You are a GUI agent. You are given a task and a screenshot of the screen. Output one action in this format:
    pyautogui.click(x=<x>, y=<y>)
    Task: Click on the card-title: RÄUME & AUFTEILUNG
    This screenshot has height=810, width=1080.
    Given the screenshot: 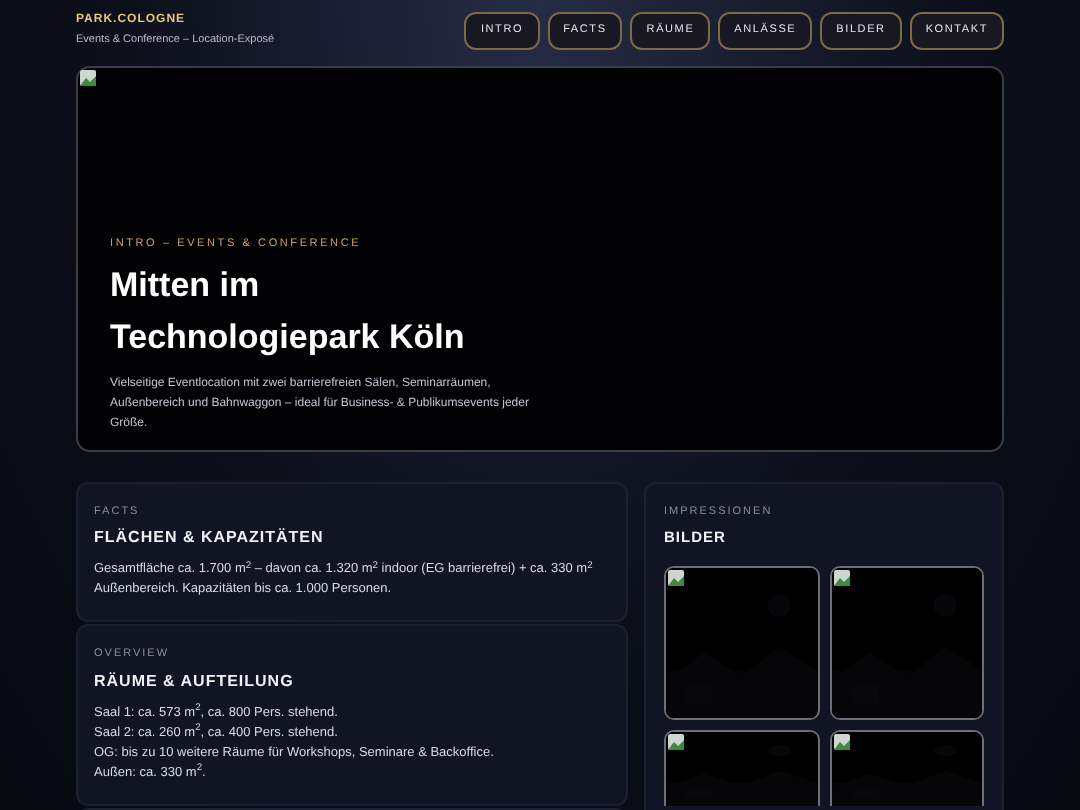 What is the action you would take?
    pyautogui.click(x=195, y=681)
    